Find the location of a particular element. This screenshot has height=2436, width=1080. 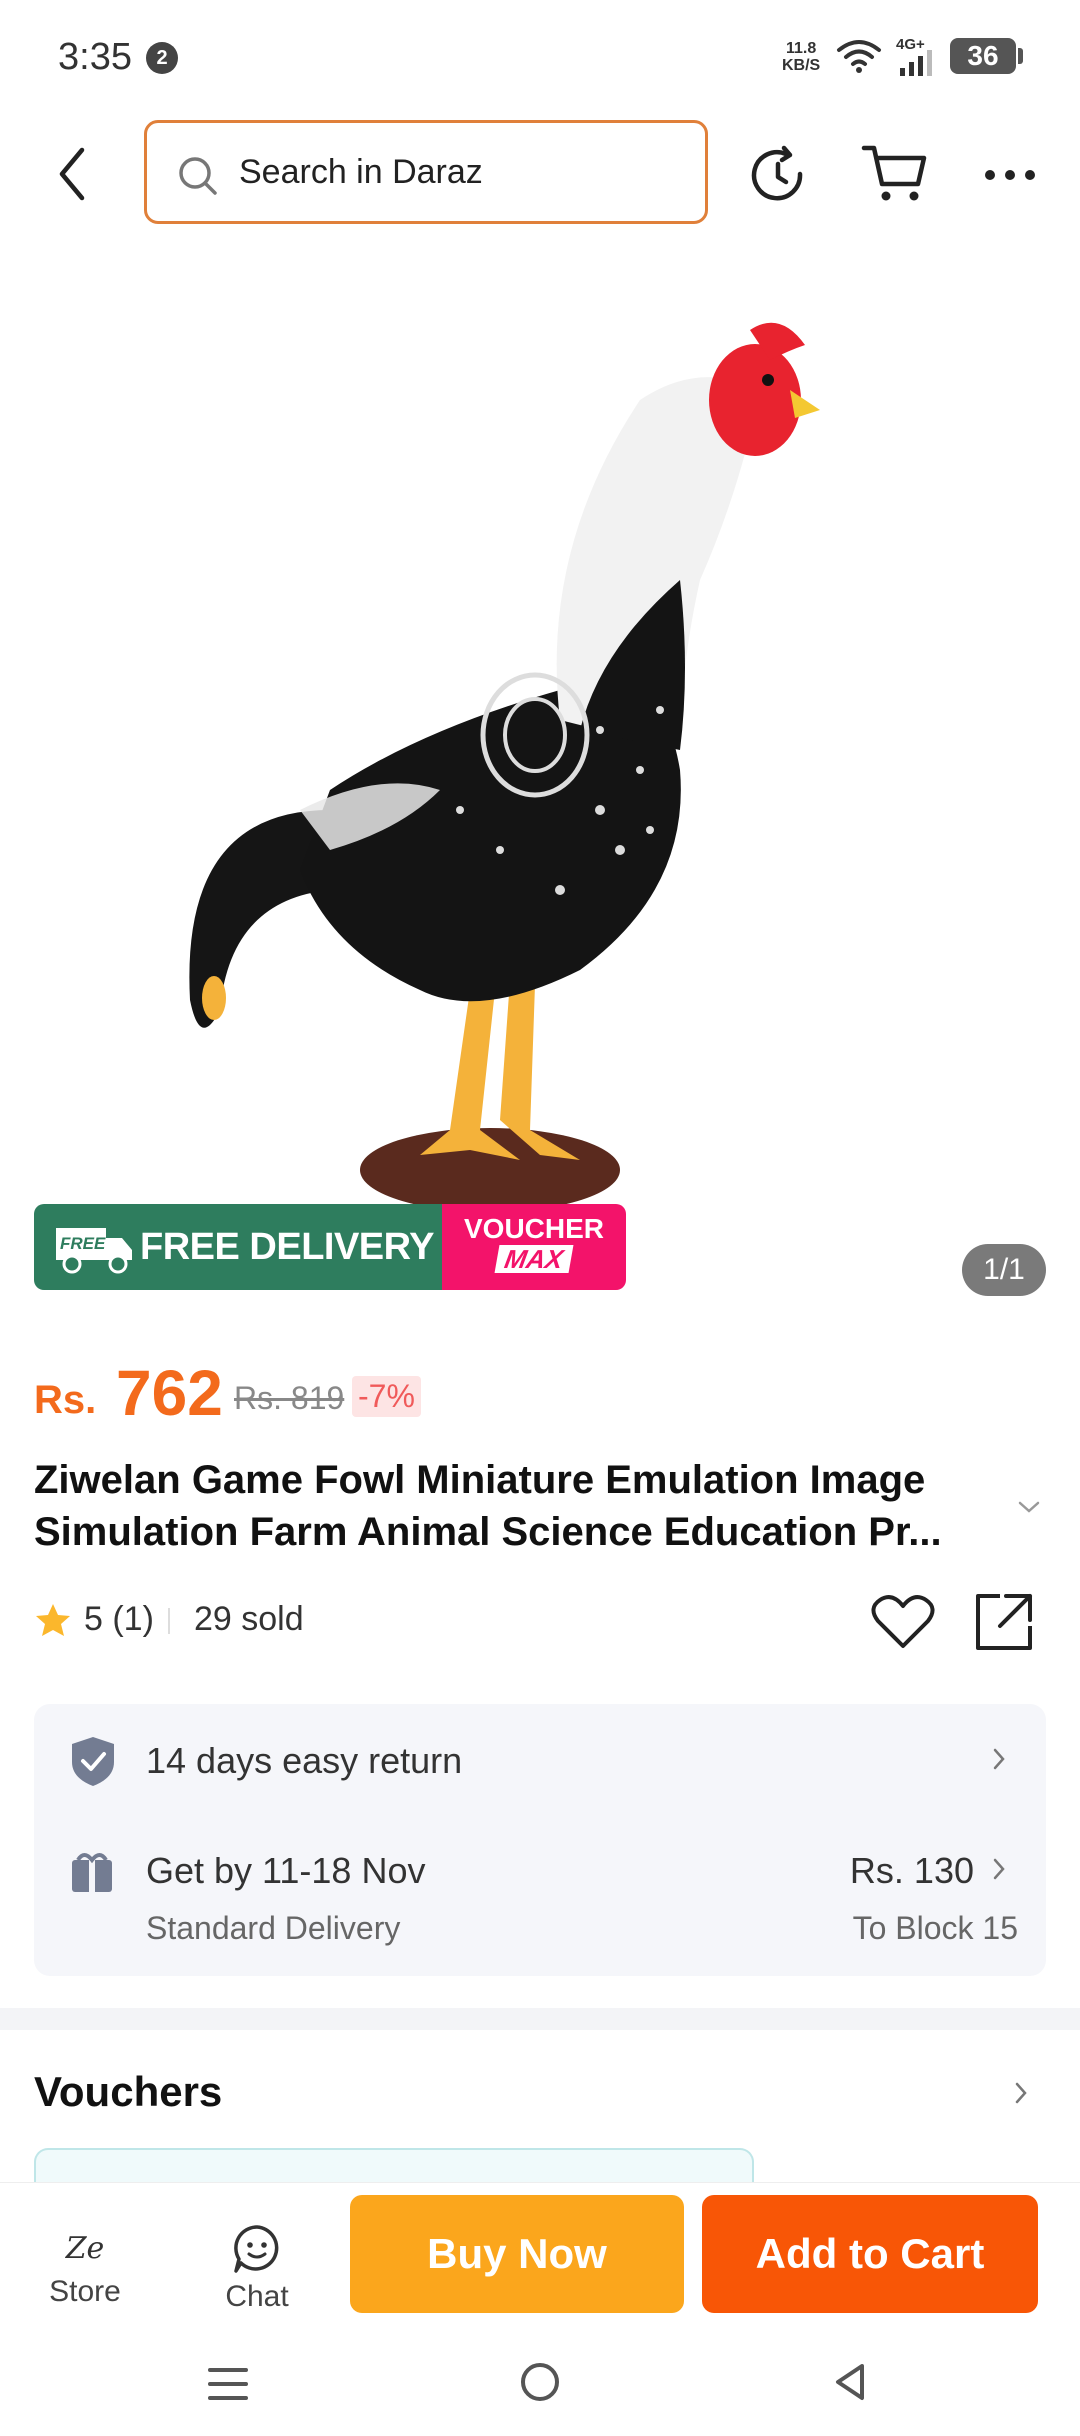

status-time: 3:35 is located at coordinates (95, 57).